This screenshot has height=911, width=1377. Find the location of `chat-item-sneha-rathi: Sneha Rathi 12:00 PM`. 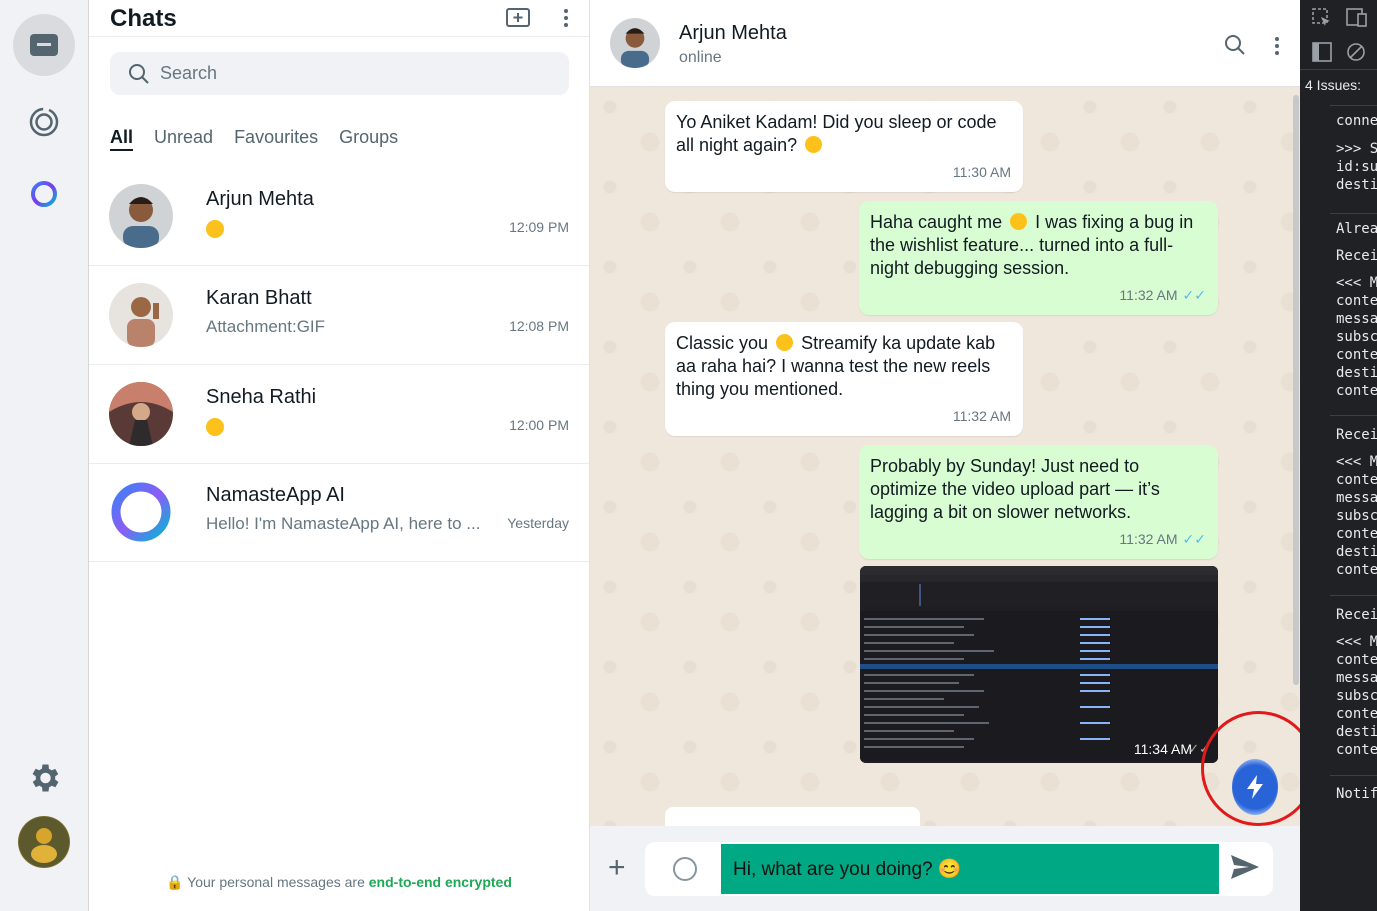

chat-item-sneha-rathi: Sneha Rathi 12:00 PM is located at coordinates (339, 415).